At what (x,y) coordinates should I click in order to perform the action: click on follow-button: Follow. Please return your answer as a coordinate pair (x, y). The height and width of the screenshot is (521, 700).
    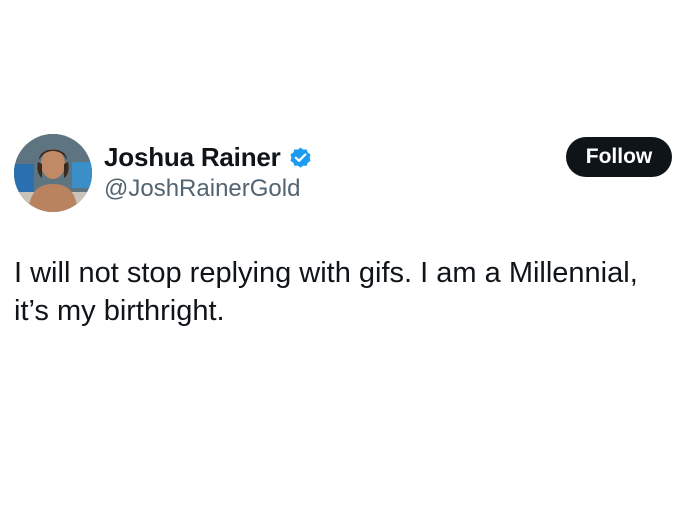
    Looking at the image, I should click on (619, 157).